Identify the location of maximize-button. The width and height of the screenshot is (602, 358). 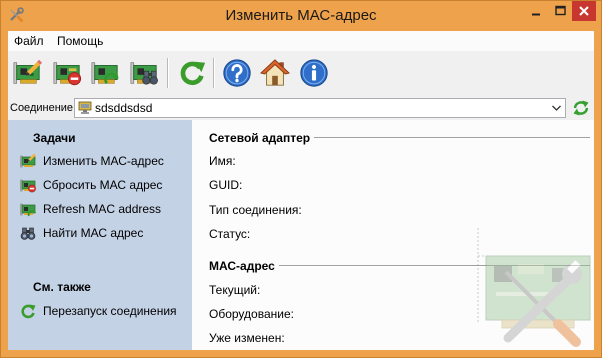
(560, 11).